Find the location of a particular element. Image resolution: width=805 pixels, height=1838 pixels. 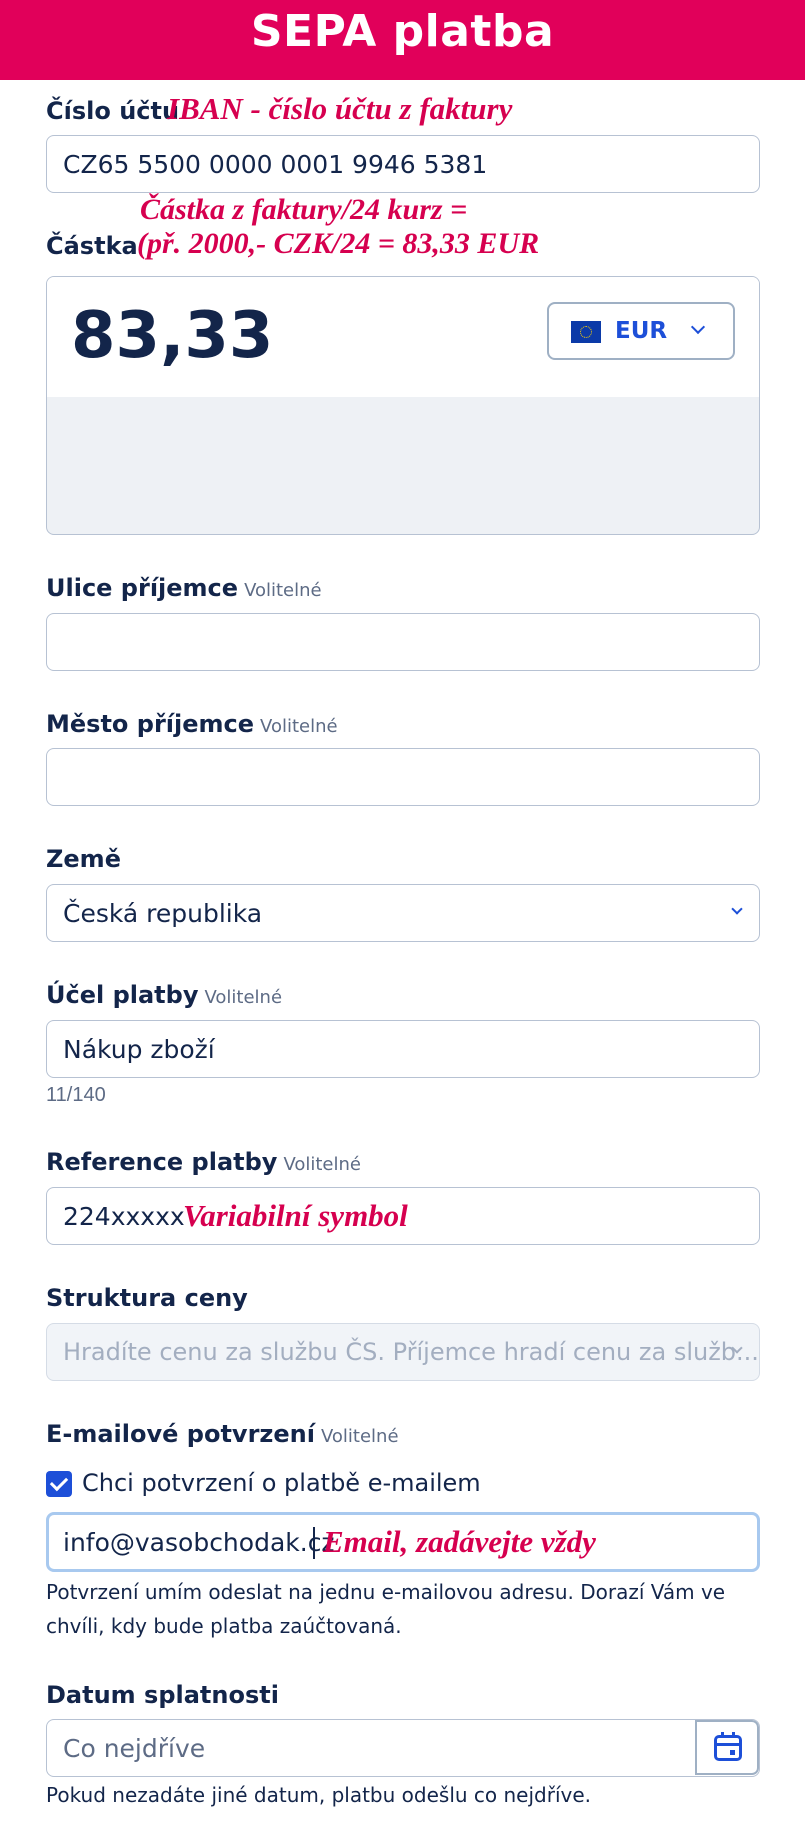

reference-value: 224xxxxx is located at coordinates (124, 1216).